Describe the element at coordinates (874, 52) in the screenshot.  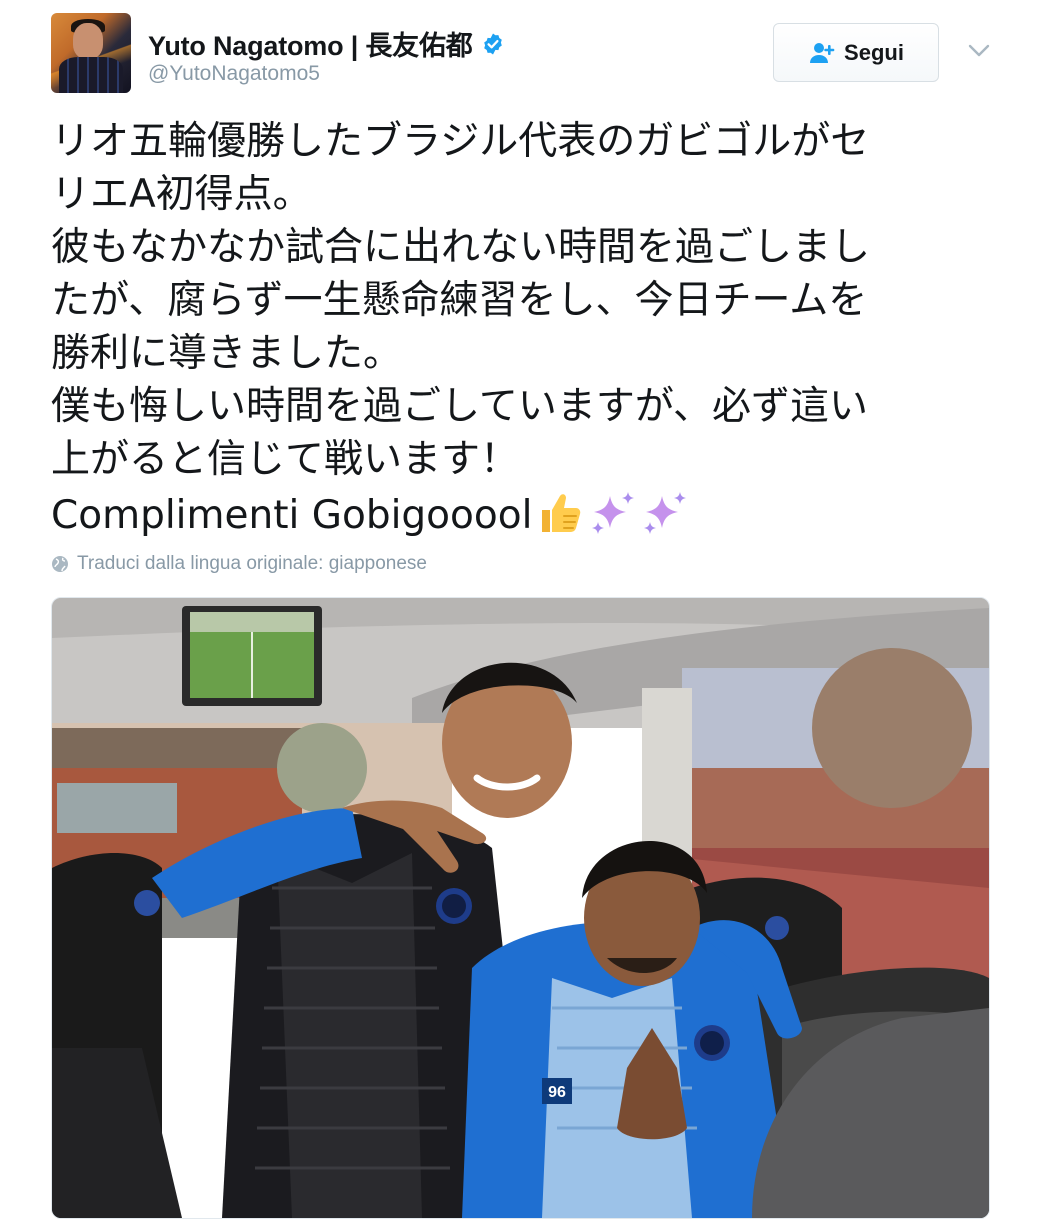
I see `follow-button-label: Segui` at that location.